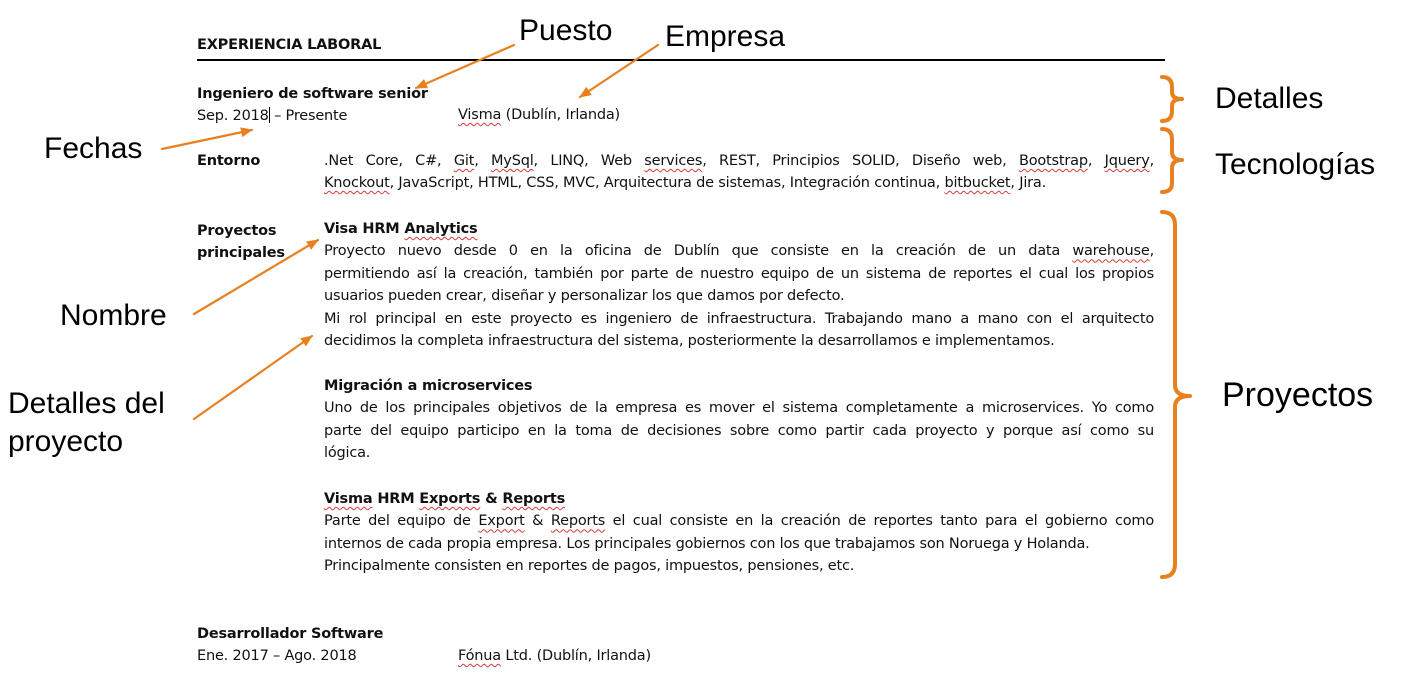  Describe the element at coordinates (207, 139) in the screenshot. I see `arrow-fechas` at that location.